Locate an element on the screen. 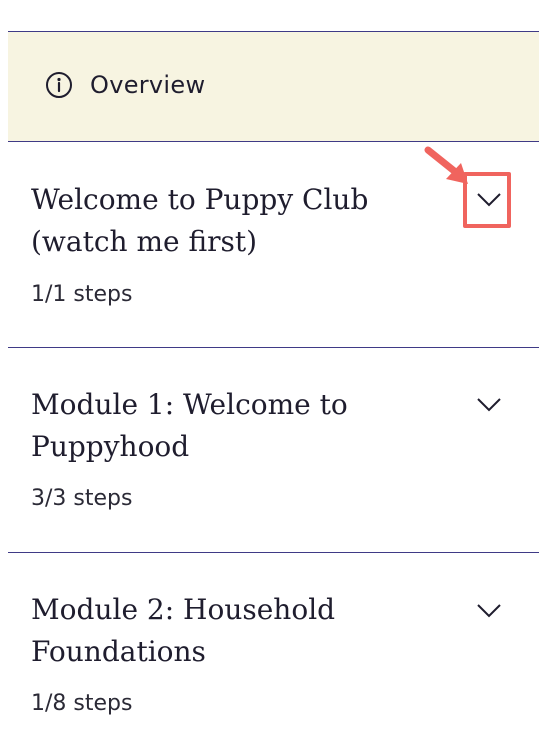 This screenshot has height=744, width=539. module-title: Module 1: Welcome to Puppyhood is located at coordinates (221, 426).